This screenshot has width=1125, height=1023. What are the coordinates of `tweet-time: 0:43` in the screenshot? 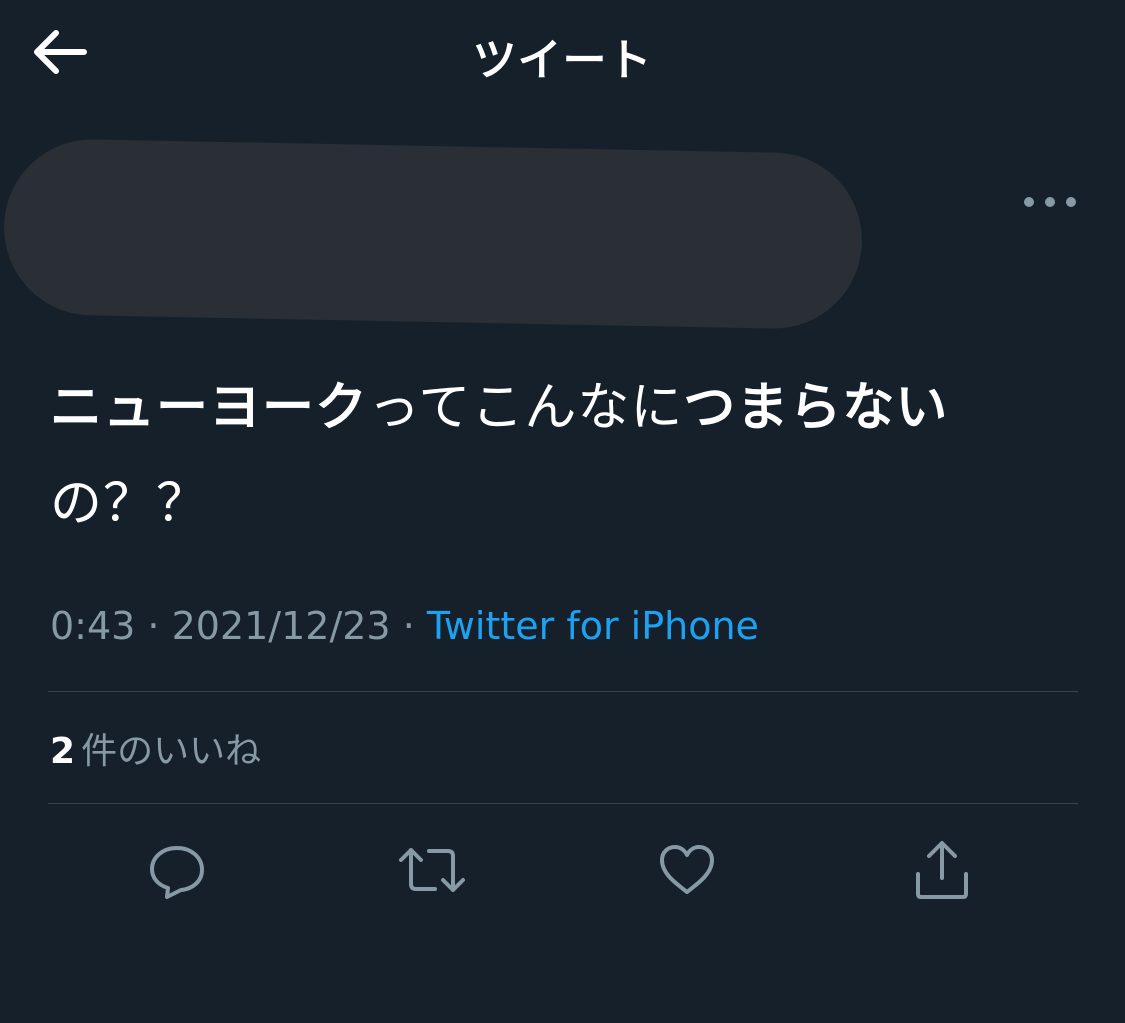 It's located at (93, 626).